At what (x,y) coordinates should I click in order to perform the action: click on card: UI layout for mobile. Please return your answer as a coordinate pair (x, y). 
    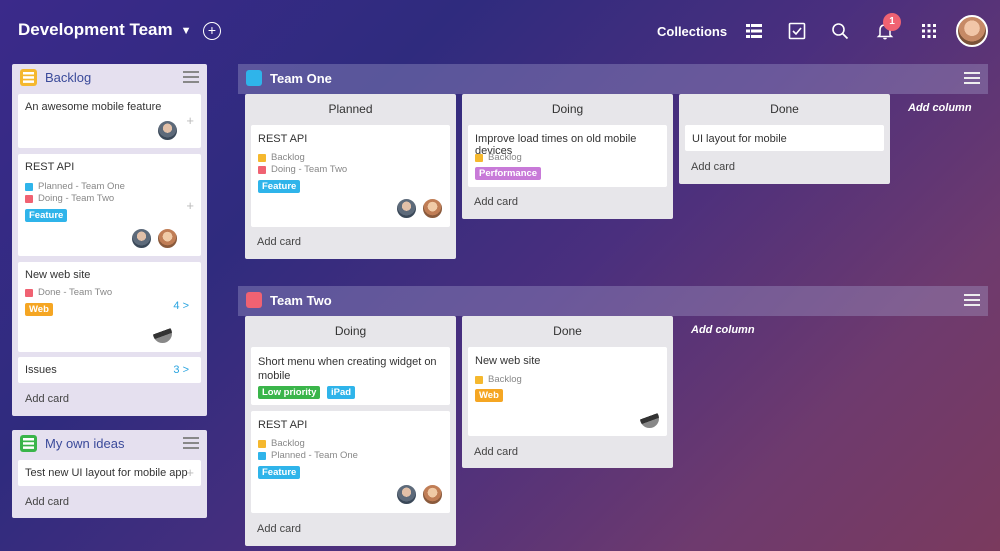
    Looking at the image, I should click on (784, 138).